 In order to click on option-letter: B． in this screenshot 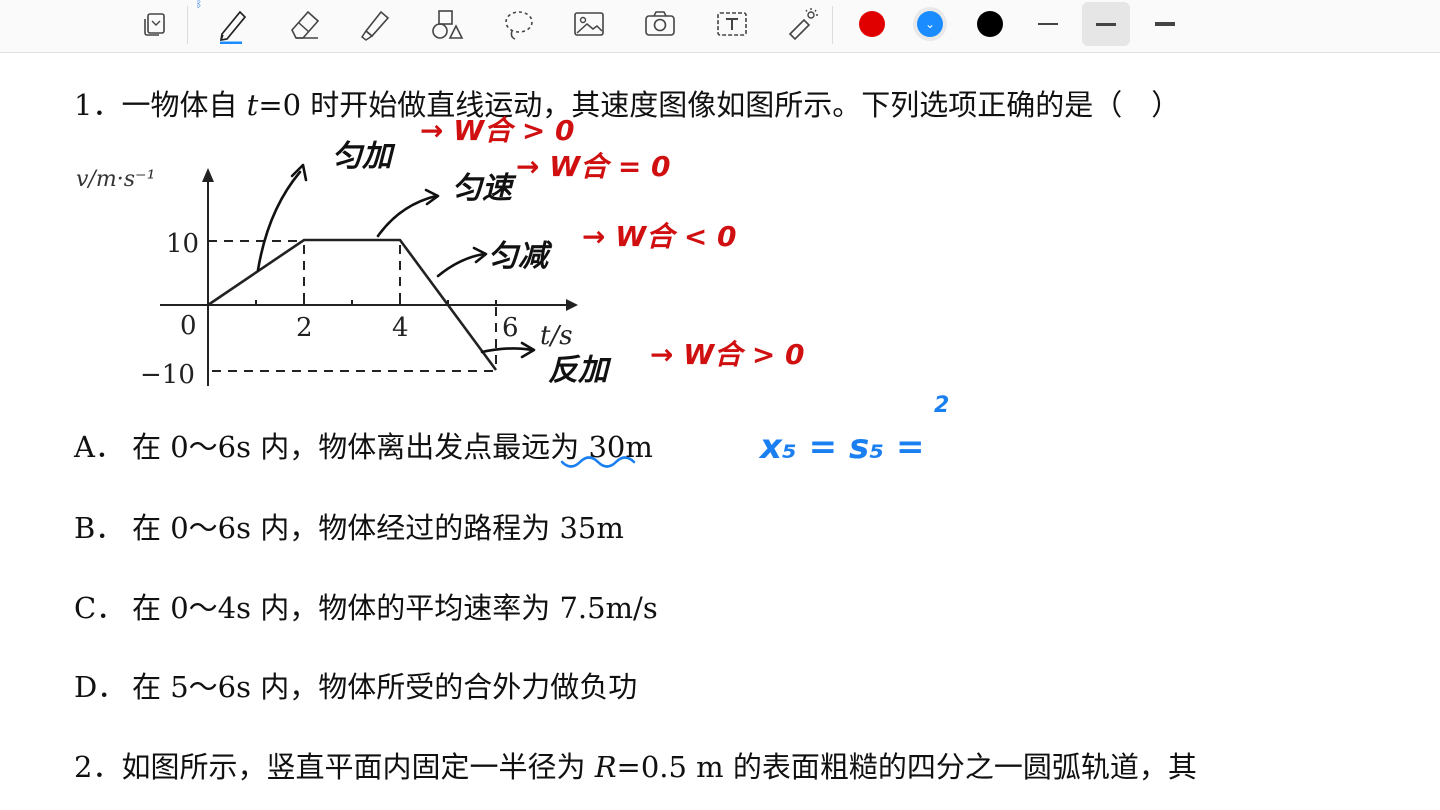, I will do `click(99, 528)`.